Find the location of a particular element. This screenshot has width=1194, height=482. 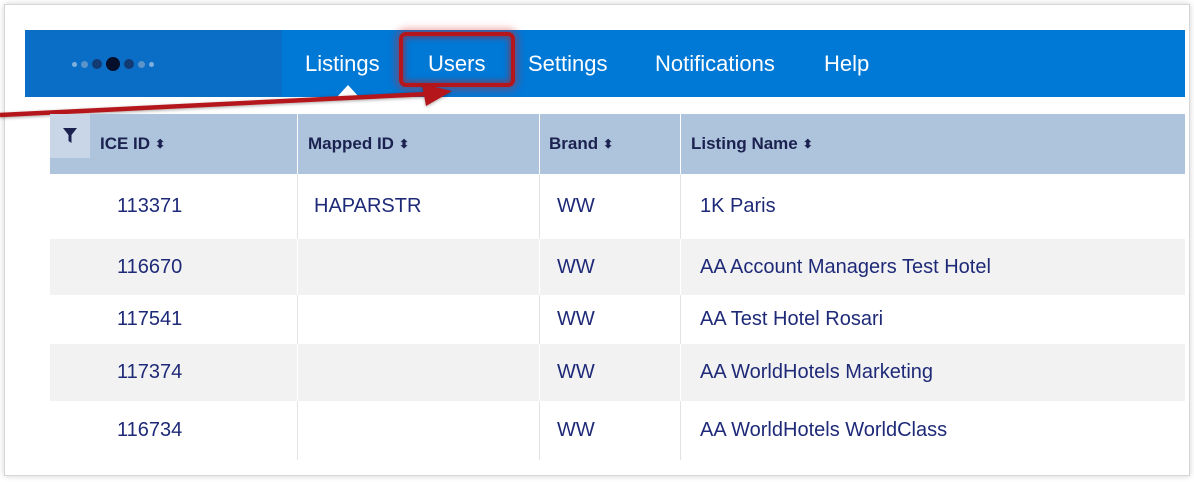

cell-listing-name: AA Test Hotel Rosari is located at coordinates (791, 319).